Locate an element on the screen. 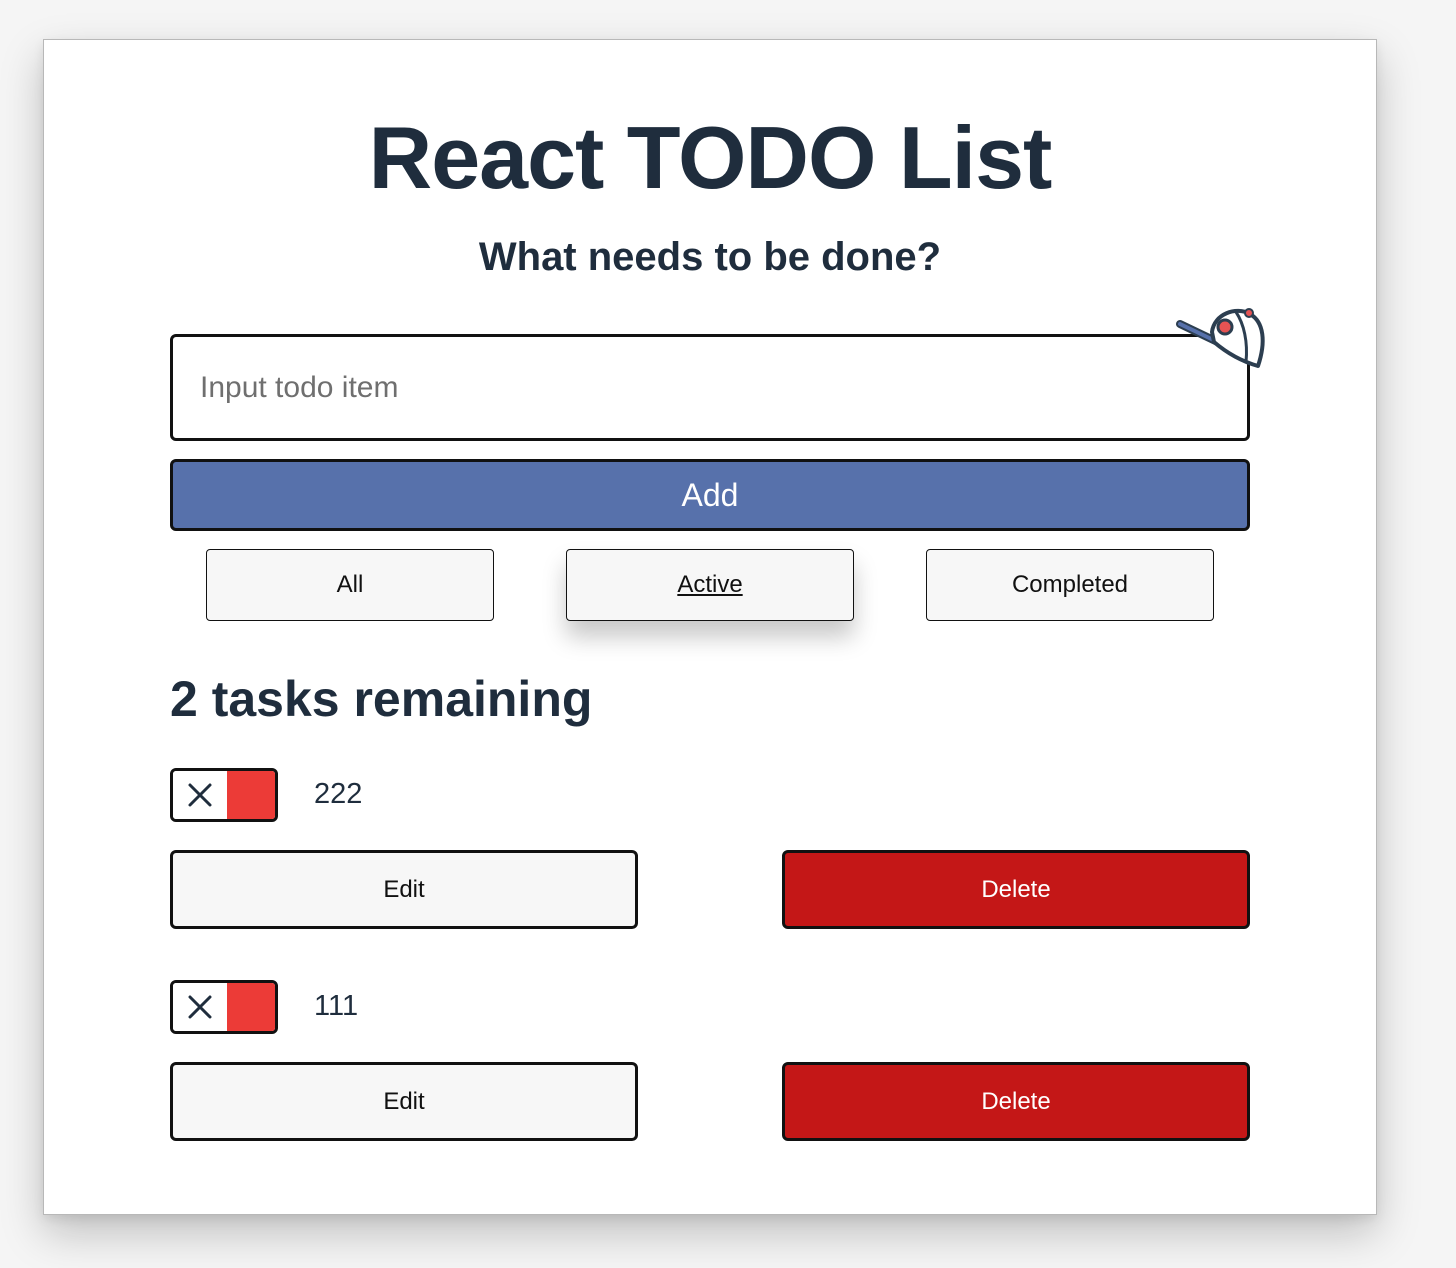 Image resolution: width=1456 pixels, height=1268 pixels. page-subtitle: What needs to be done? is located at coordinates (710, 257).